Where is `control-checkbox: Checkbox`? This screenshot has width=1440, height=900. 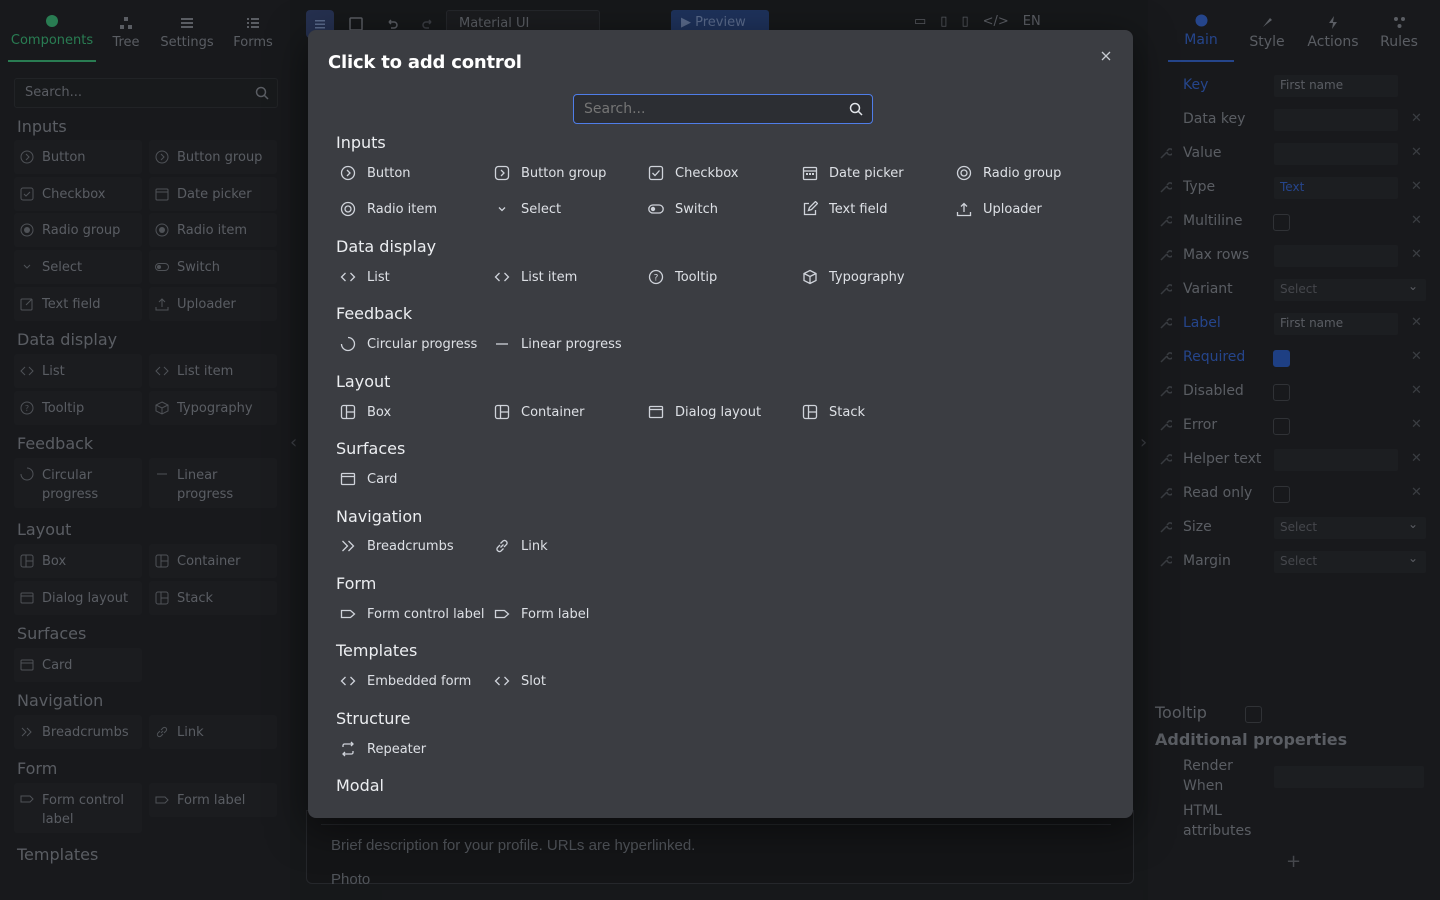 control-checkbox: Checkbox is located at coordinates (691, 173).